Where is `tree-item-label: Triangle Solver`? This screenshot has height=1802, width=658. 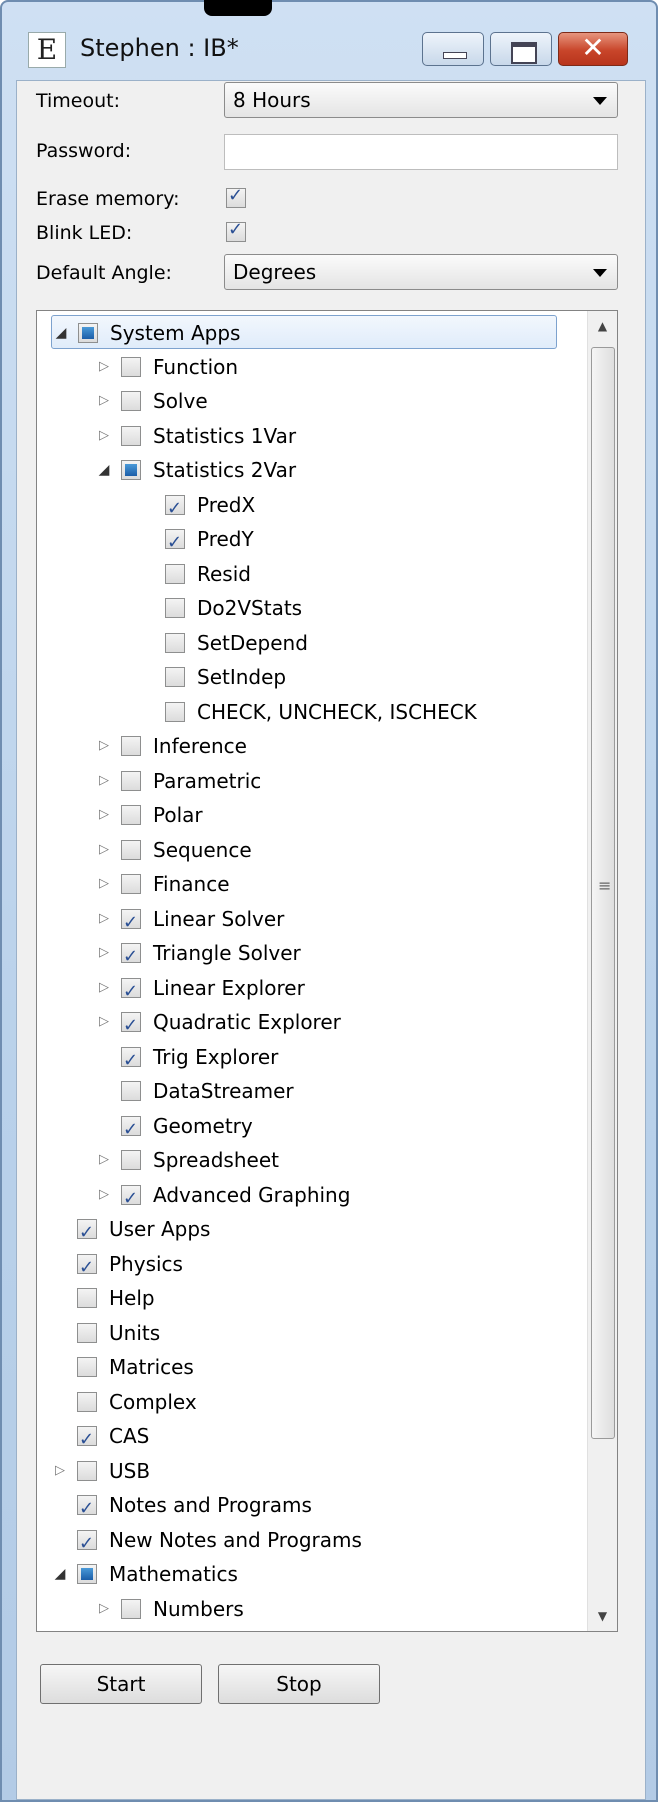
tree-item-label: Triangle Solver is located at coordinates (227, 953).